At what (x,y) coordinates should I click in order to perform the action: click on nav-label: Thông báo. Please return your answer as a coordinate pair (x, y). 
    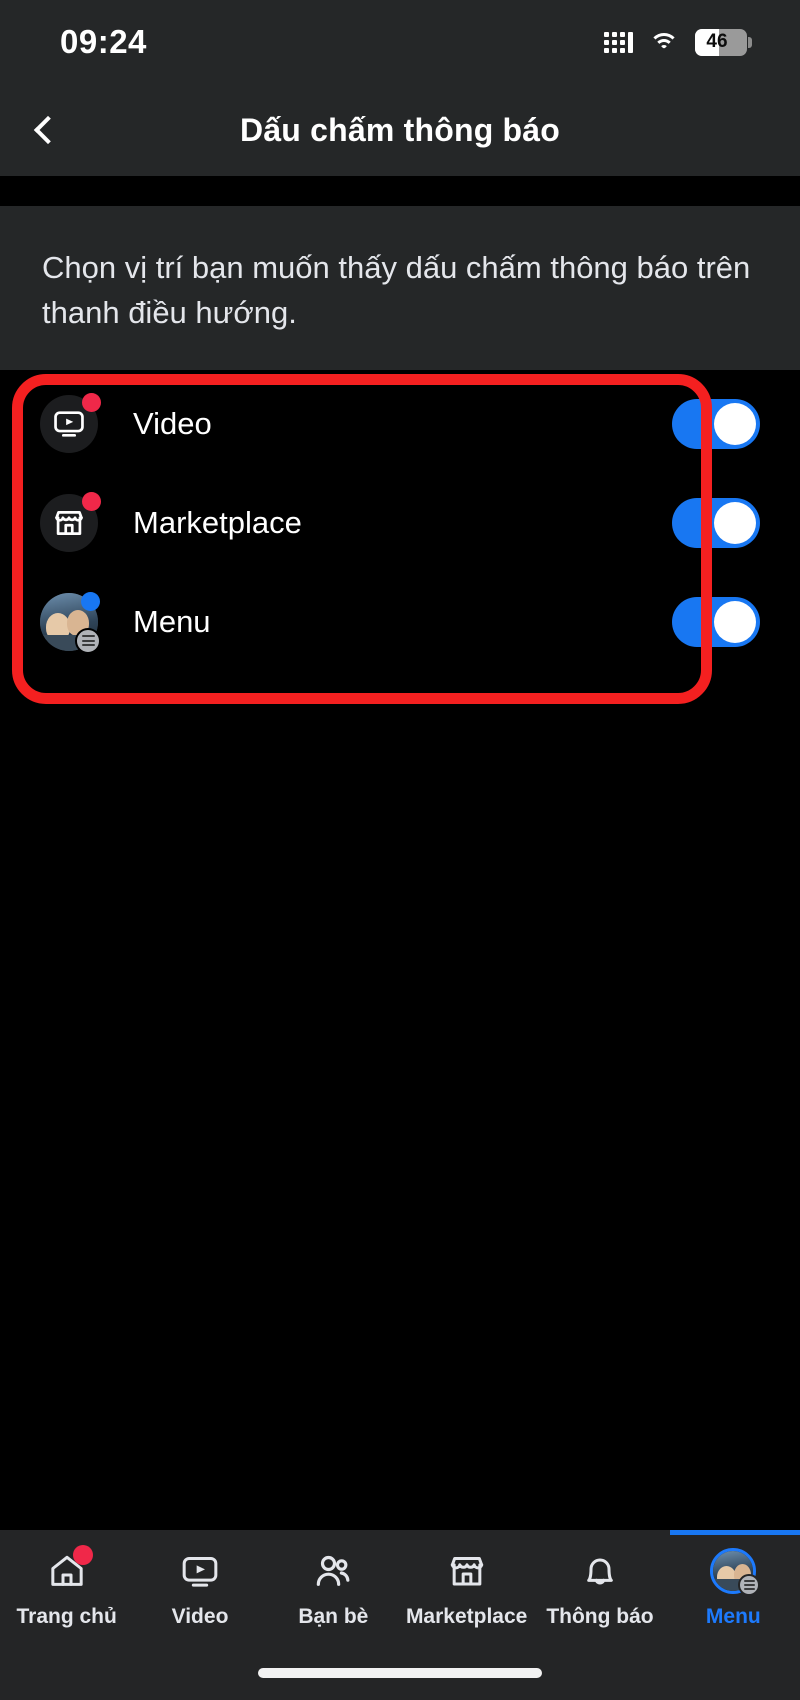
    Looking at the image, I should click on (600, 1616).